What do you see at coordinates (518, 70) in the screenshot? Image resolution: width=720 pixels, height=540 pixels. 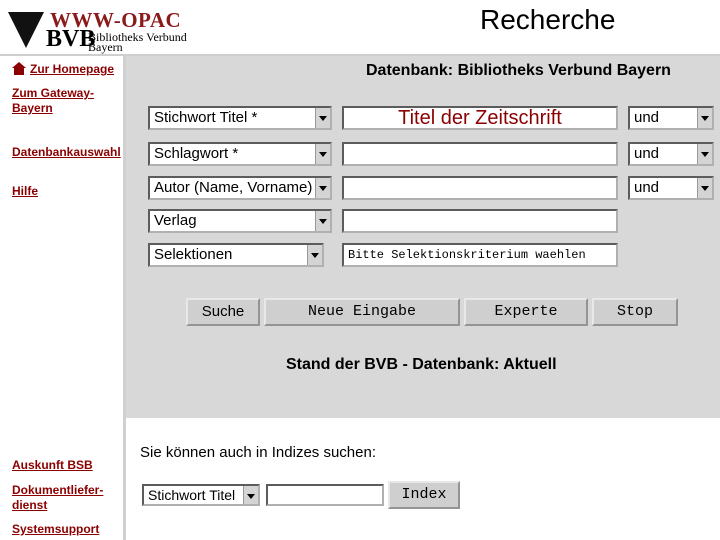 I see `database-label: Datenbank: Bibliotheks Verbund Bayern` at bounding box center [518, 70].